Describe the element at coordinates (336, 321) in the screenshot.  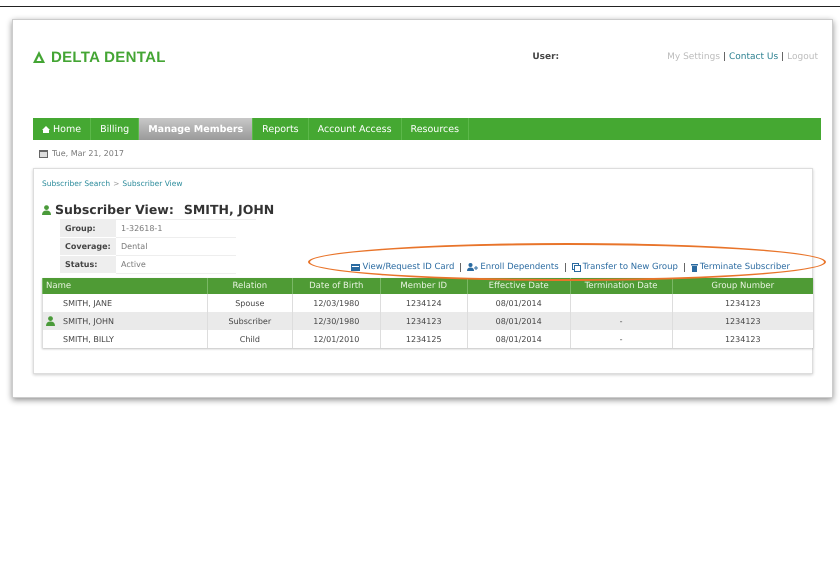
I see `table-cell: 12/30/1980` at that location.